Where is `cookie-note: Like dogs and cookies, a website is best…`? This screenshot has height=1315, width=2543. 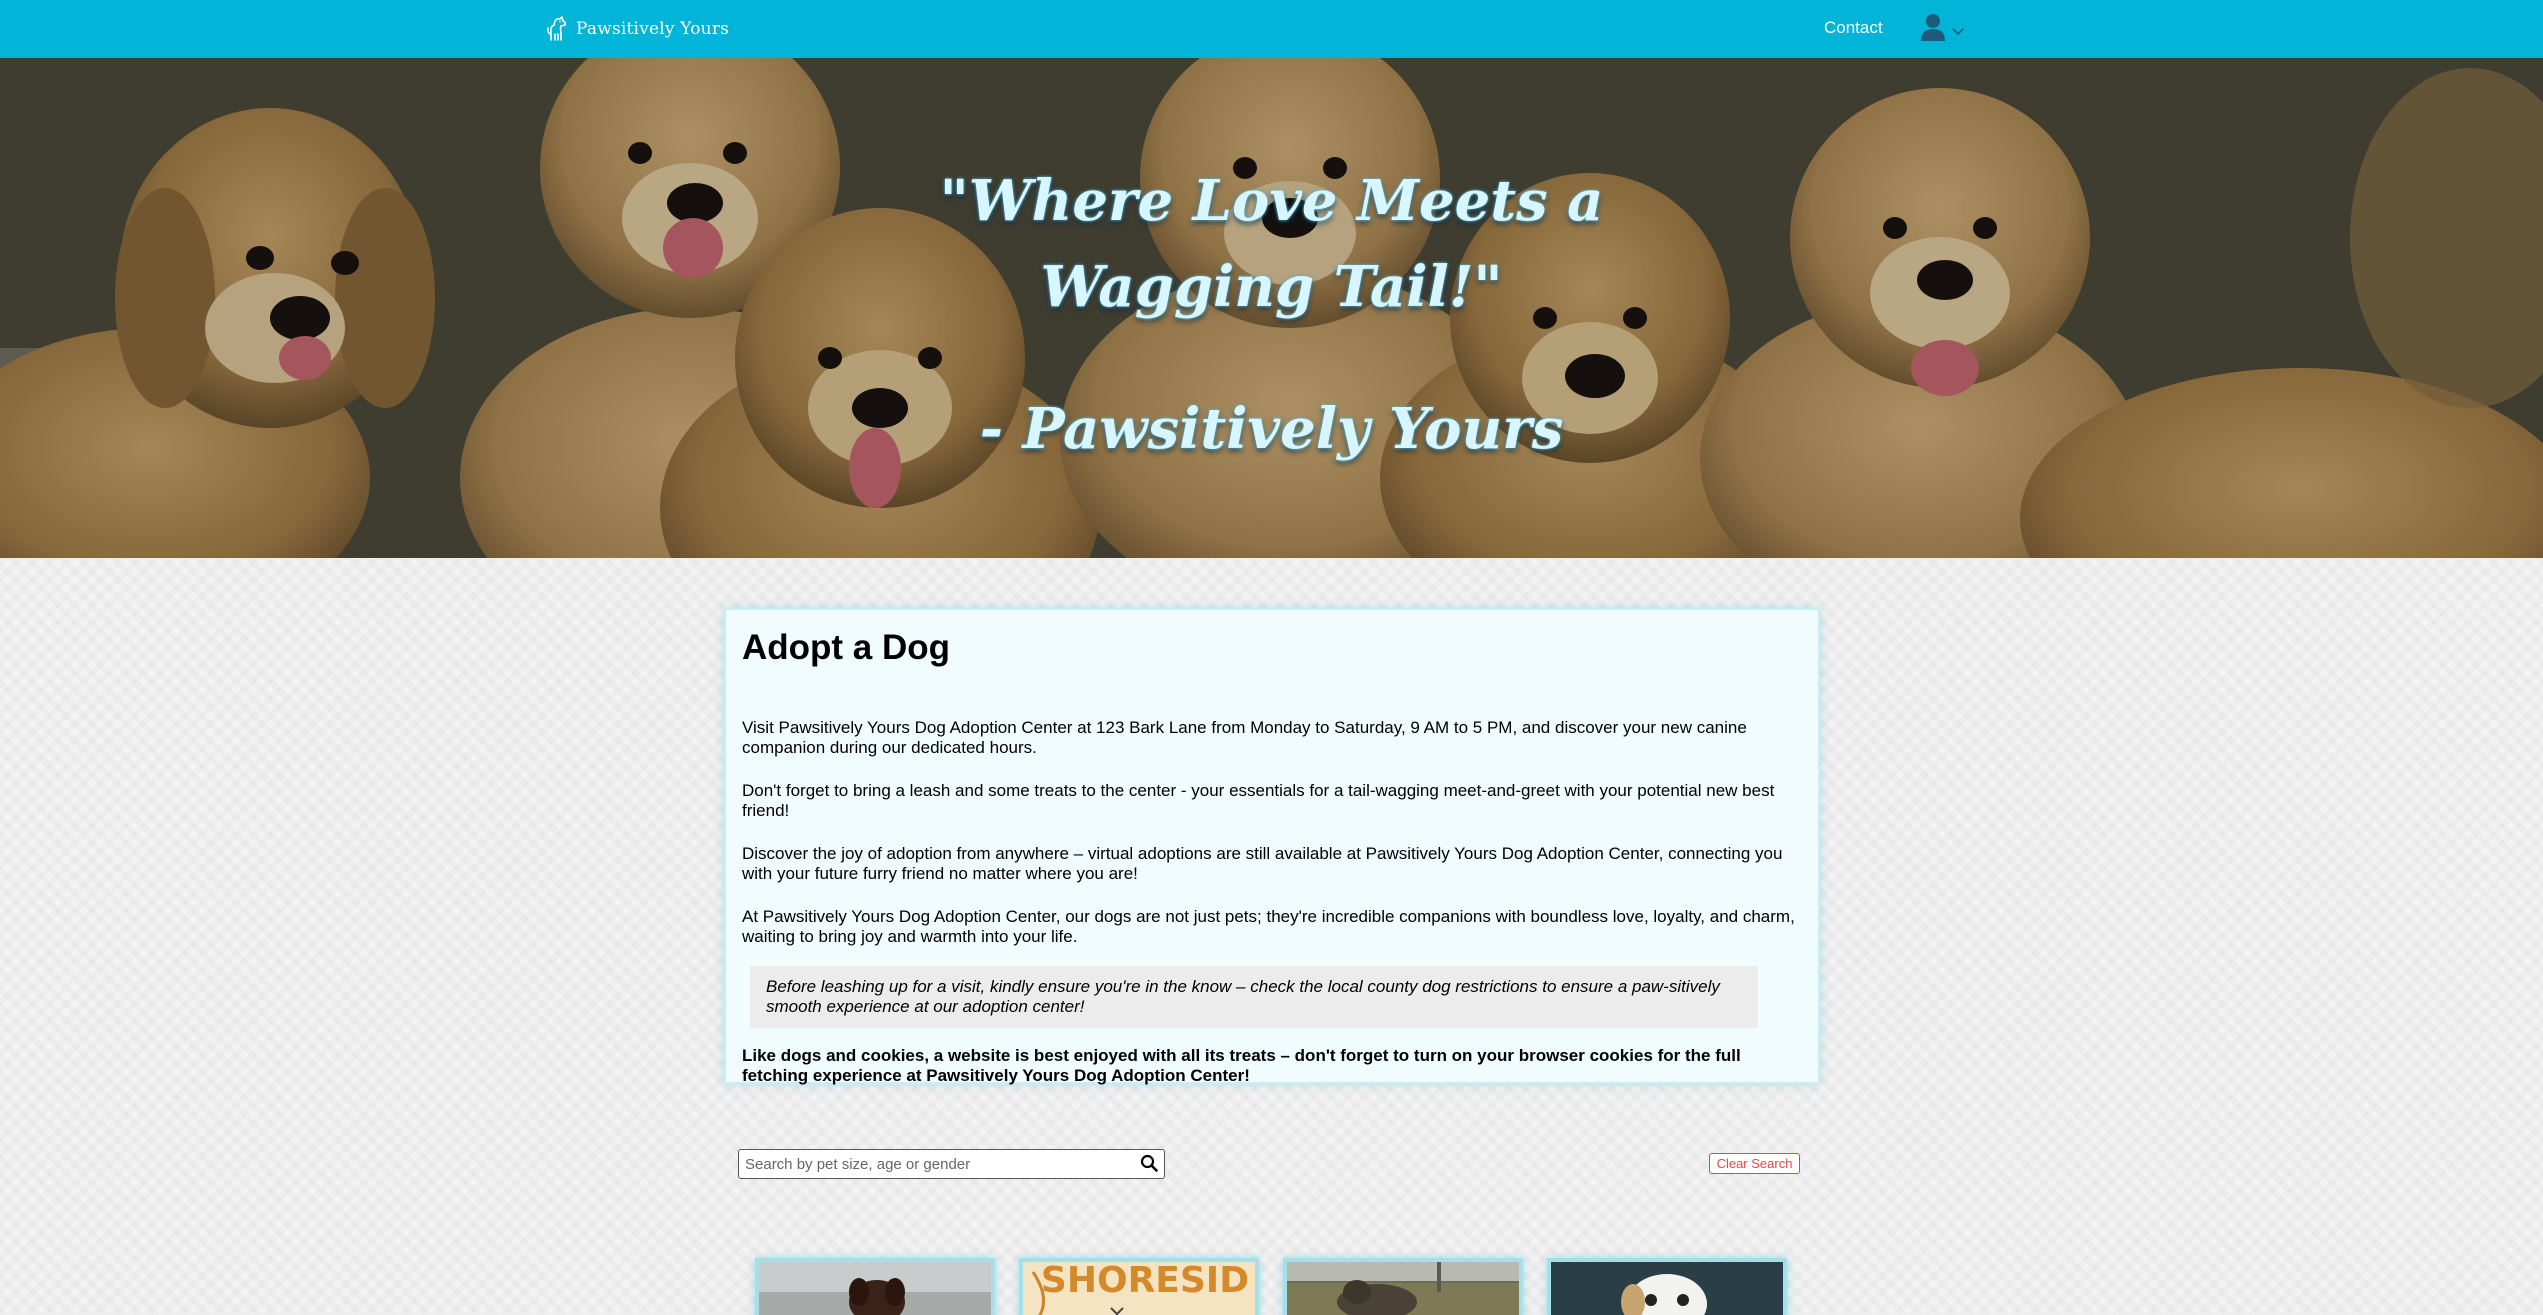
cookie-note: Like dogs and cookies, a website is best… is located at coordinates (1241, 1065).